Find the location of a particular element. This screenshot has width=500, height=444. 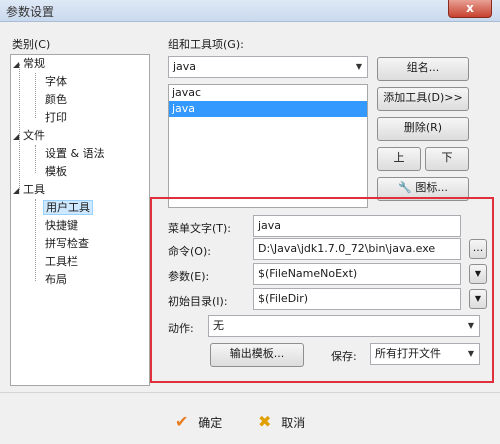

footer-separator is located at coordinates (250, 392).